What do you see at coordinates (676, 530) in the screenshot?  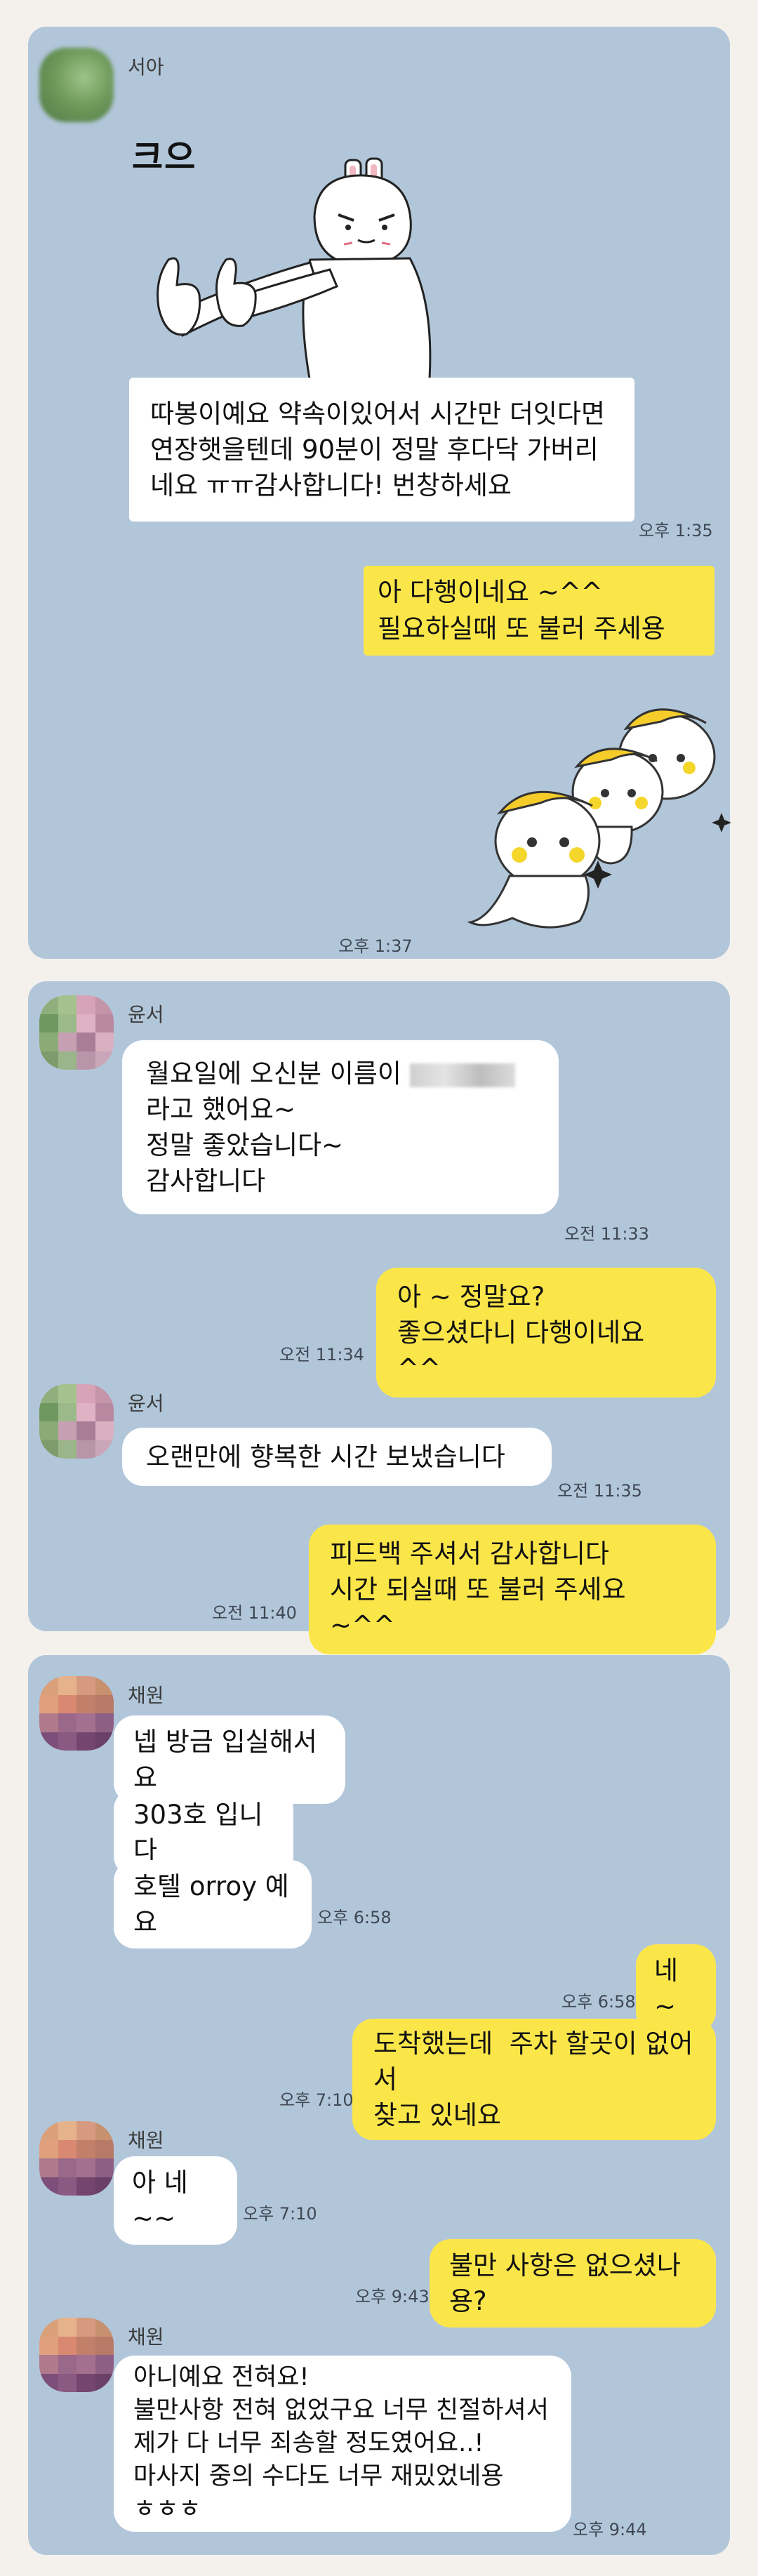 I see `message-time: 오후 1:35` at bounding box center [676, 530].